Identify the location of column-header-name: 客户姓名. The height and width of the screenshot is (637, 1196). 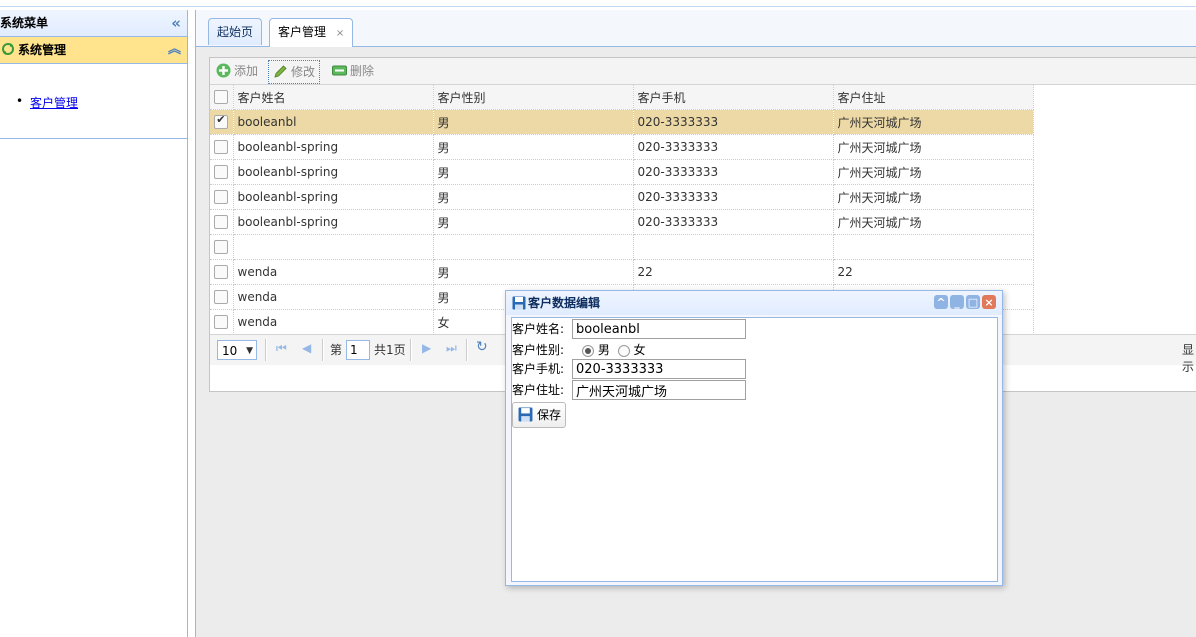
(333, 97).